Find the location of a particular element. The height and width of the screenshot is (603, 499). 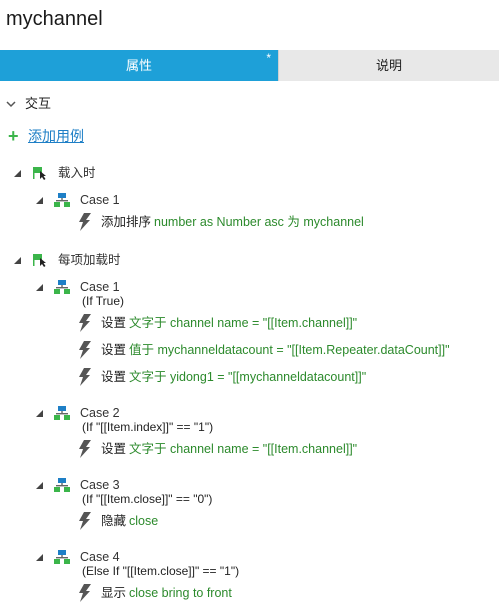

add-case-label: 添加用例 is located at coordinates (56, 136).